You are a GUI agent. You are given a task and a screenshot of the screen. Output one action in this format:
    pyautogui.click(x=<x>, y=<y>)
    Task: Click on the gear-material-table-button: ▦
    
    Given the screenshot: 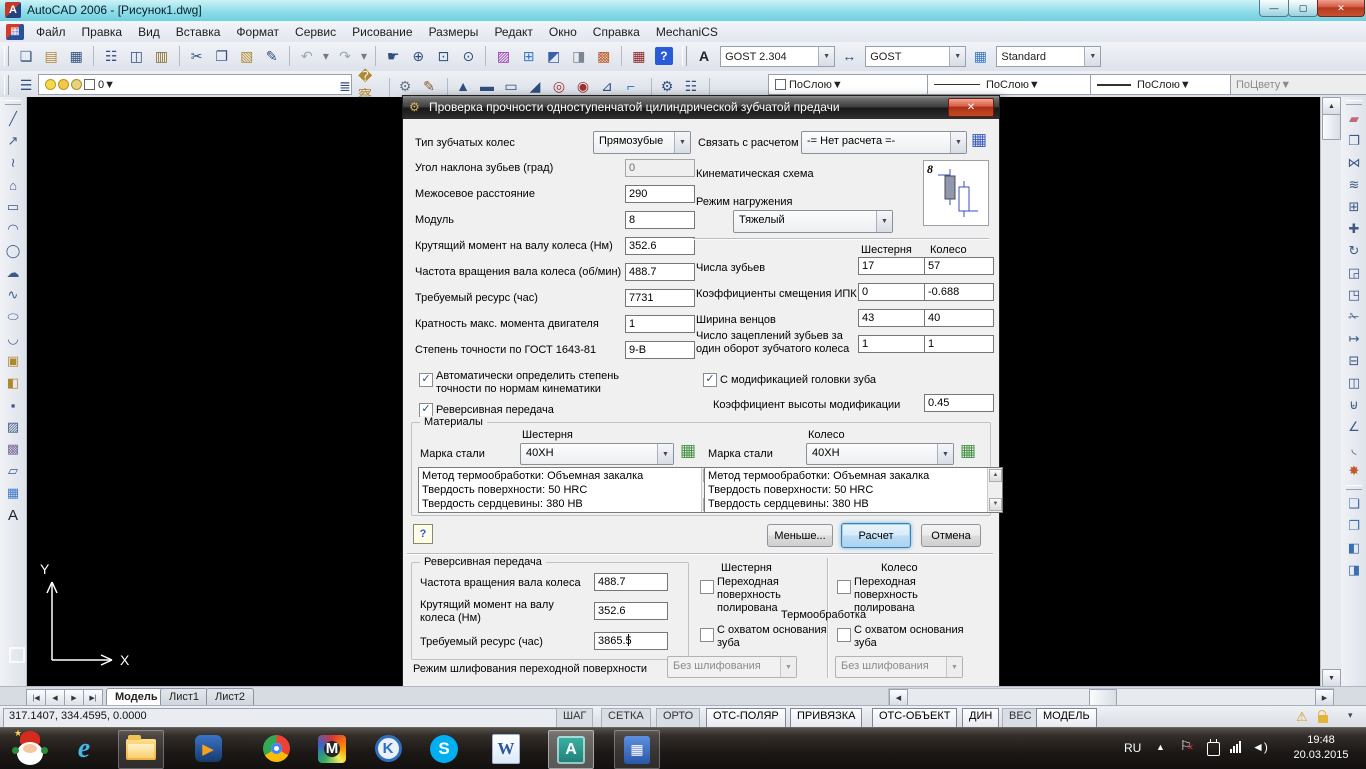 What is the action you would take?
    pyautogui.click(x=688, y=451)
    